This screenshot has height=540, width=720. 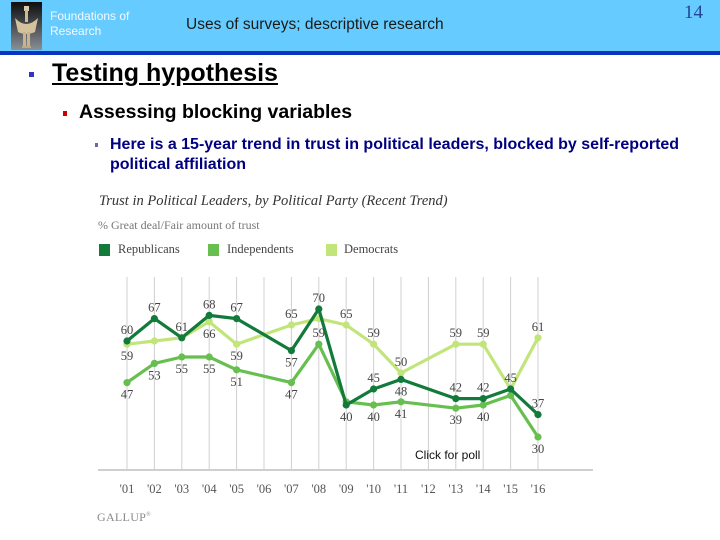 I want to click on x-tick-label: '01, so click(x=127, y=489).